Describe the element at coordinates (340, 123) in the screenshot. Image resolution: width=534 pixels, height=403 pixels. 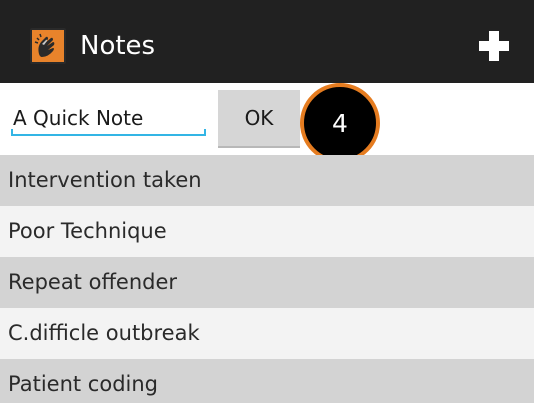
I see `step-number-badge: 4` at that location.